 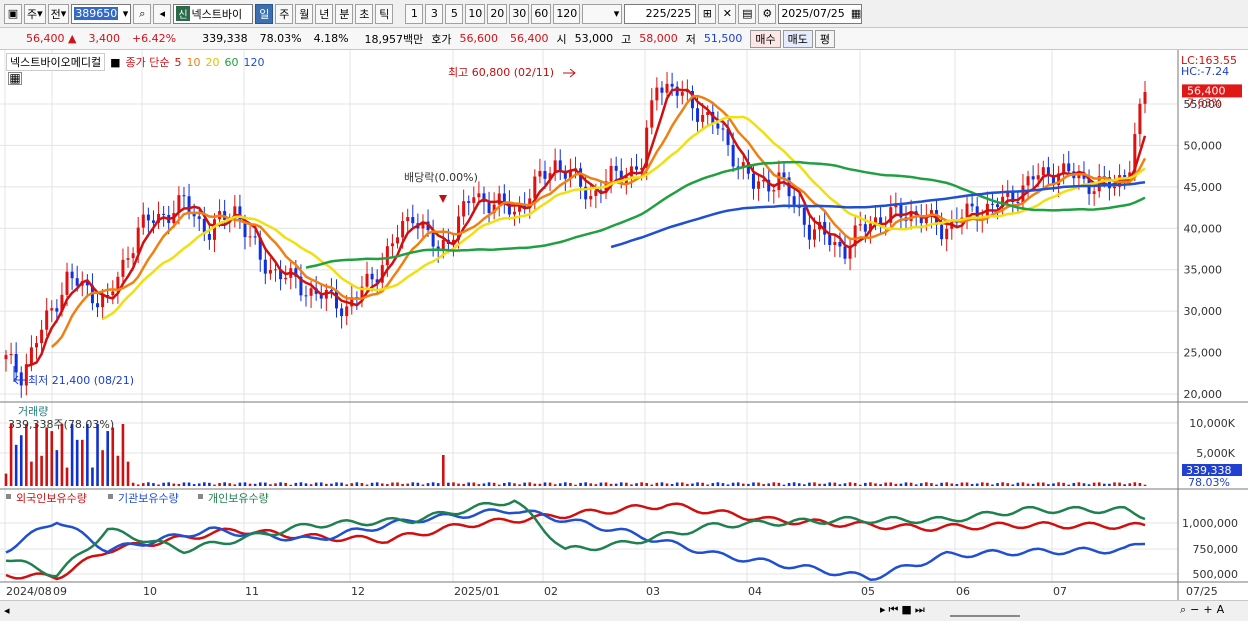 What do you see at coordinates (497, 13) in the screenshot?
I see `interval-20-button: 20` at bounding box center [497, 13].